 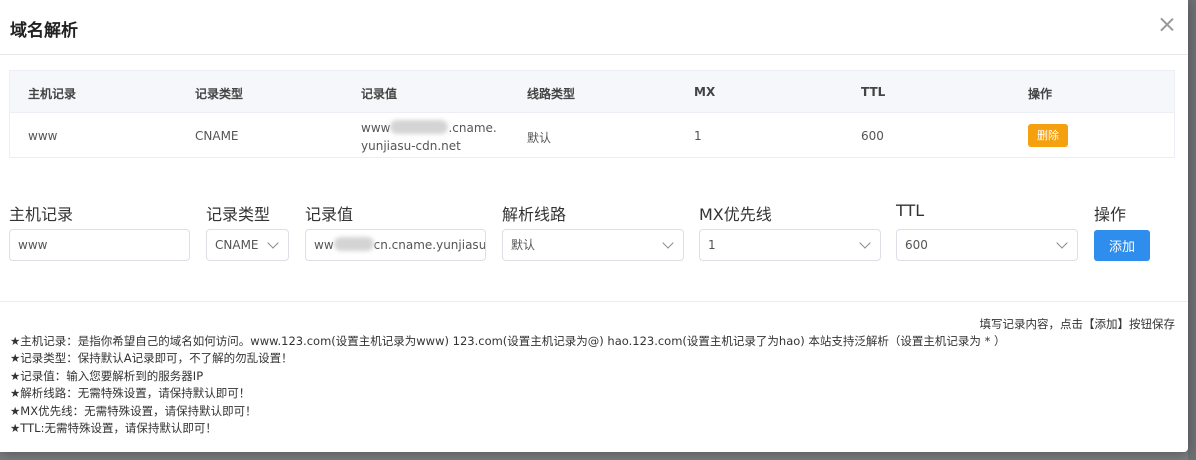 What do you see at coordinates (910, 210) in the screenshot?
I see `label-ttl: TTL` at bounding box center [910, 210].